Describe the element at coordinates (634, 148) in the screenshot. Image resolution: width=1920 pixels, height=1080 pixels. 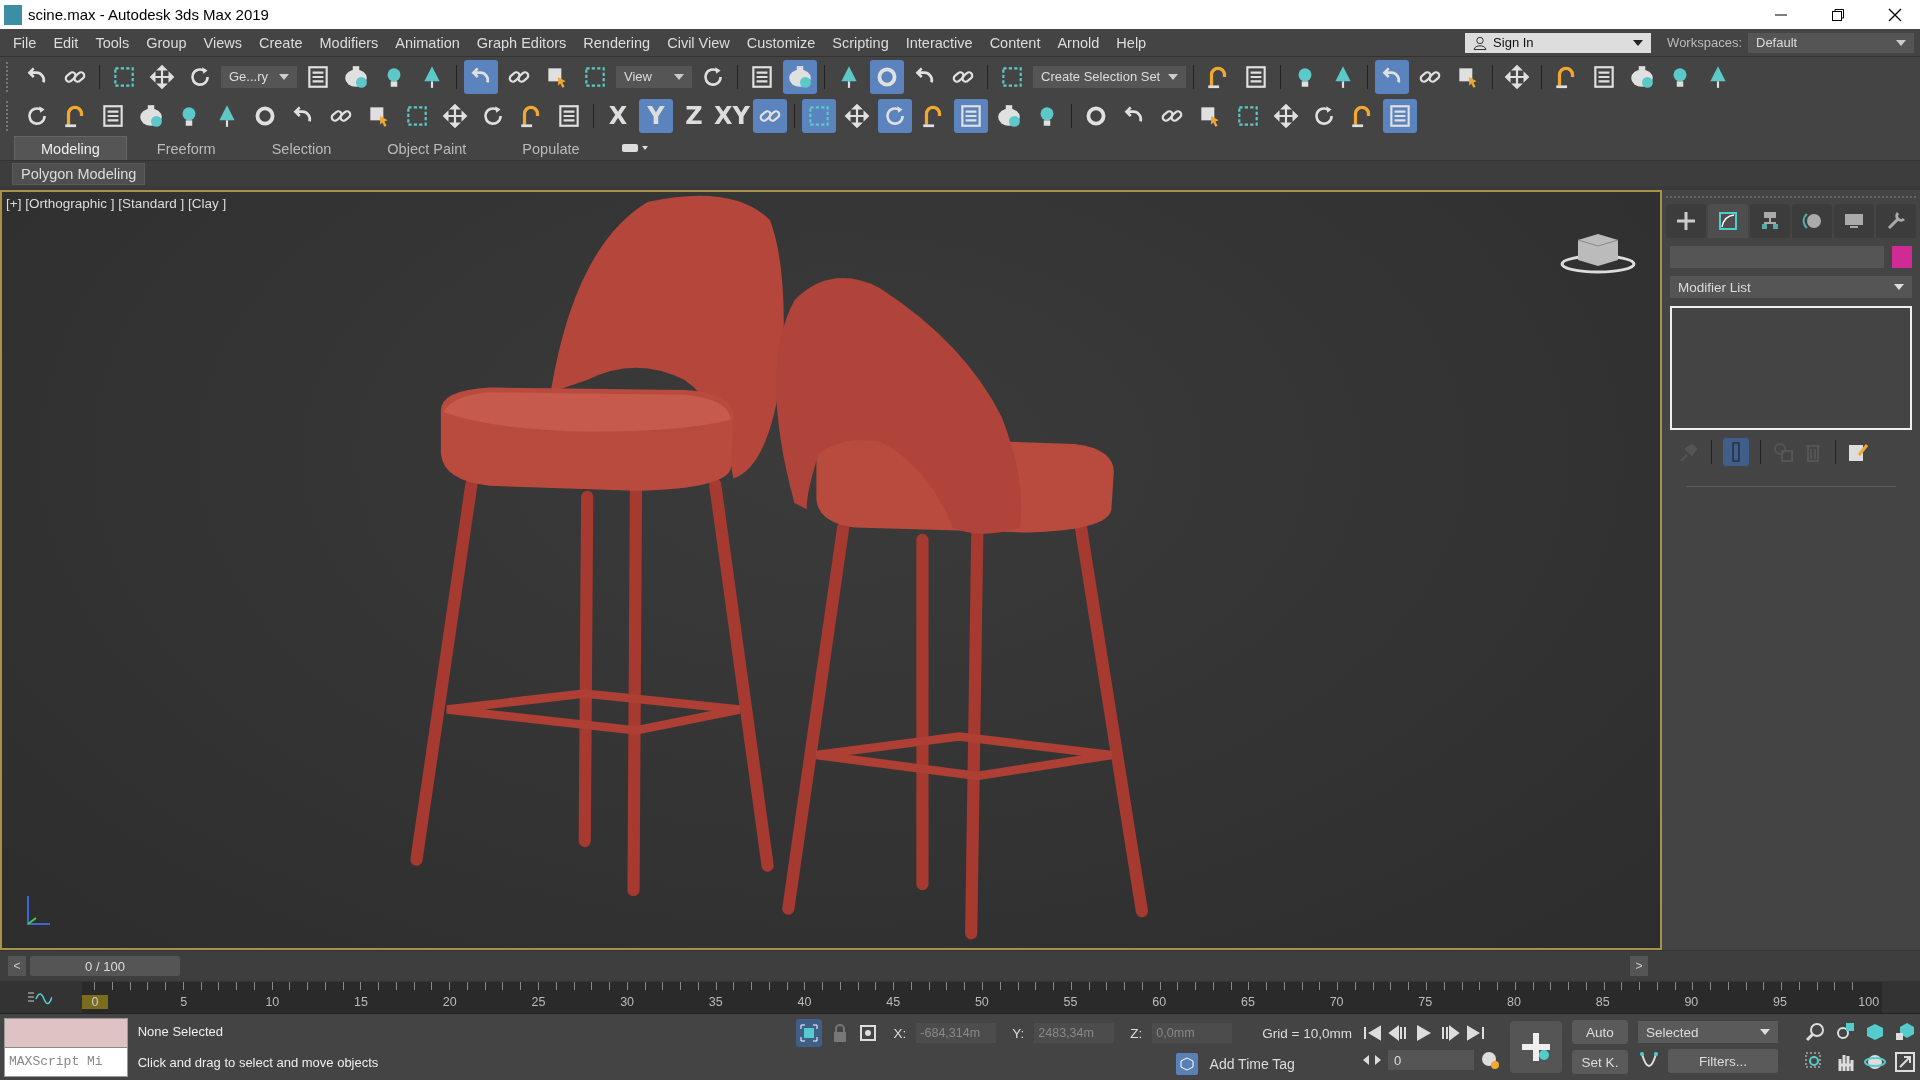
I see `ribbon-options-icon` at that location.